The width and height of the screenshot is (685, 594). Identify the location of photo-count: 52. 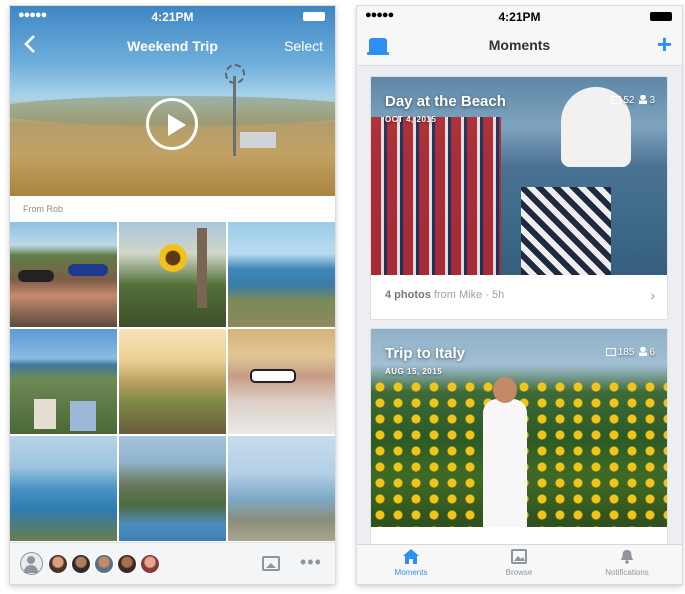
(629, 100).